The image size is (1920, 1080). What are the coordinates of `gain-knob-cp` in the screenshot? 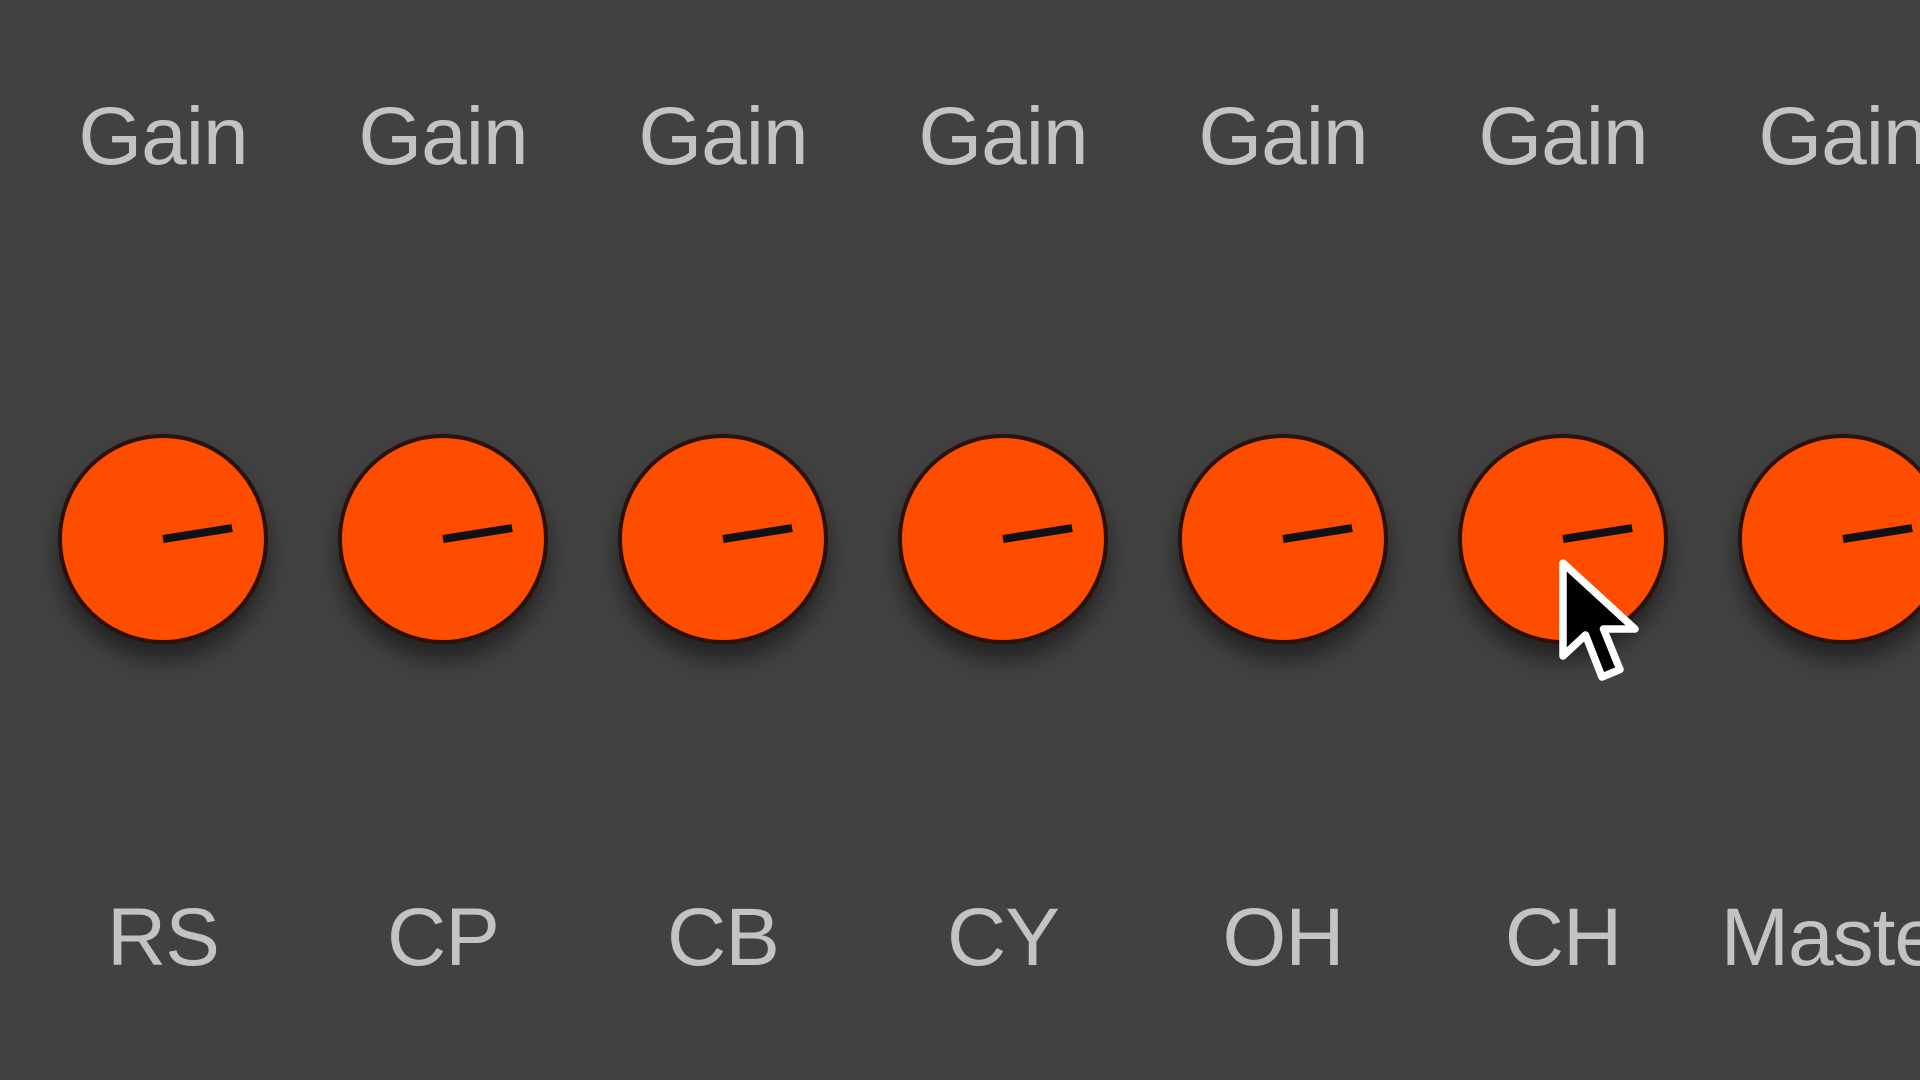 It's located at (443, 539).